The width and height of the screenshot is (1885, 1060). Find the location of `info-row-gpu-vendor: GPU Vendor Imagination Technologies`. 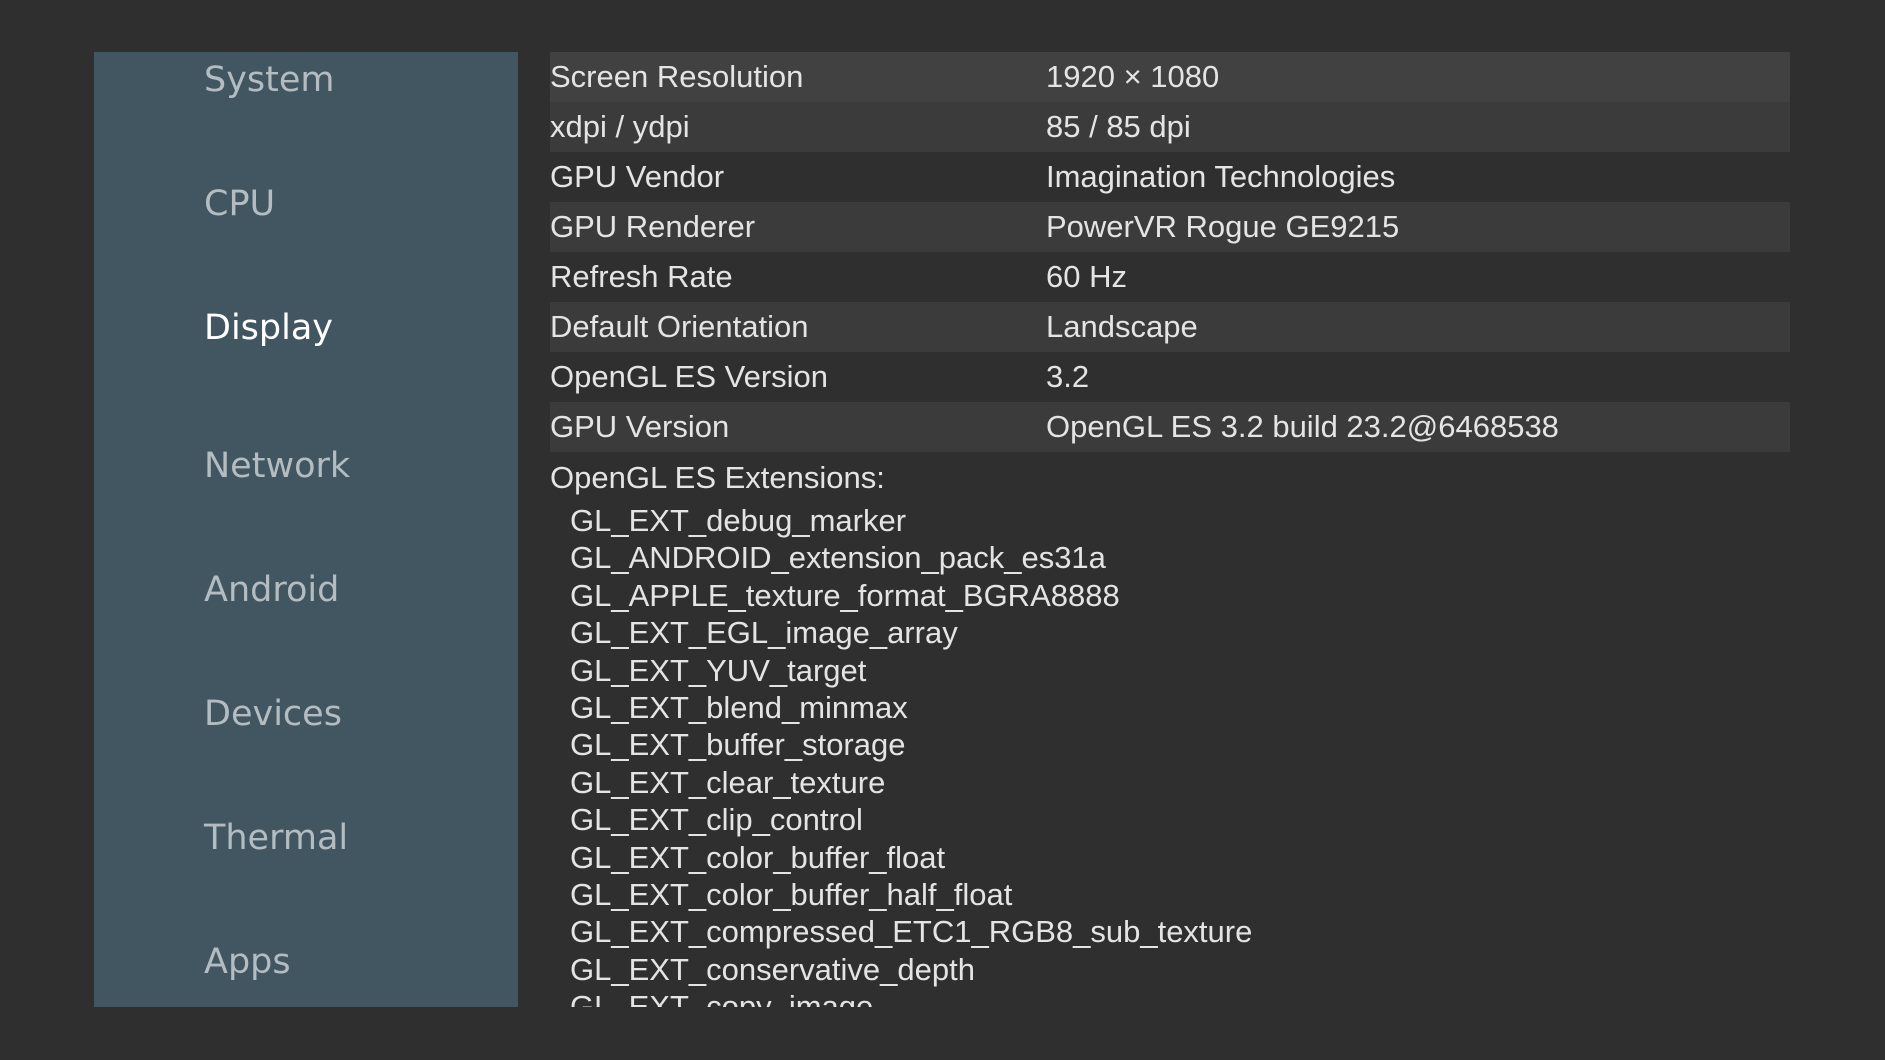

info-row-gpu-vendor: GPU Vendor Imagination Technologies is located at coordinates (1170, 177).